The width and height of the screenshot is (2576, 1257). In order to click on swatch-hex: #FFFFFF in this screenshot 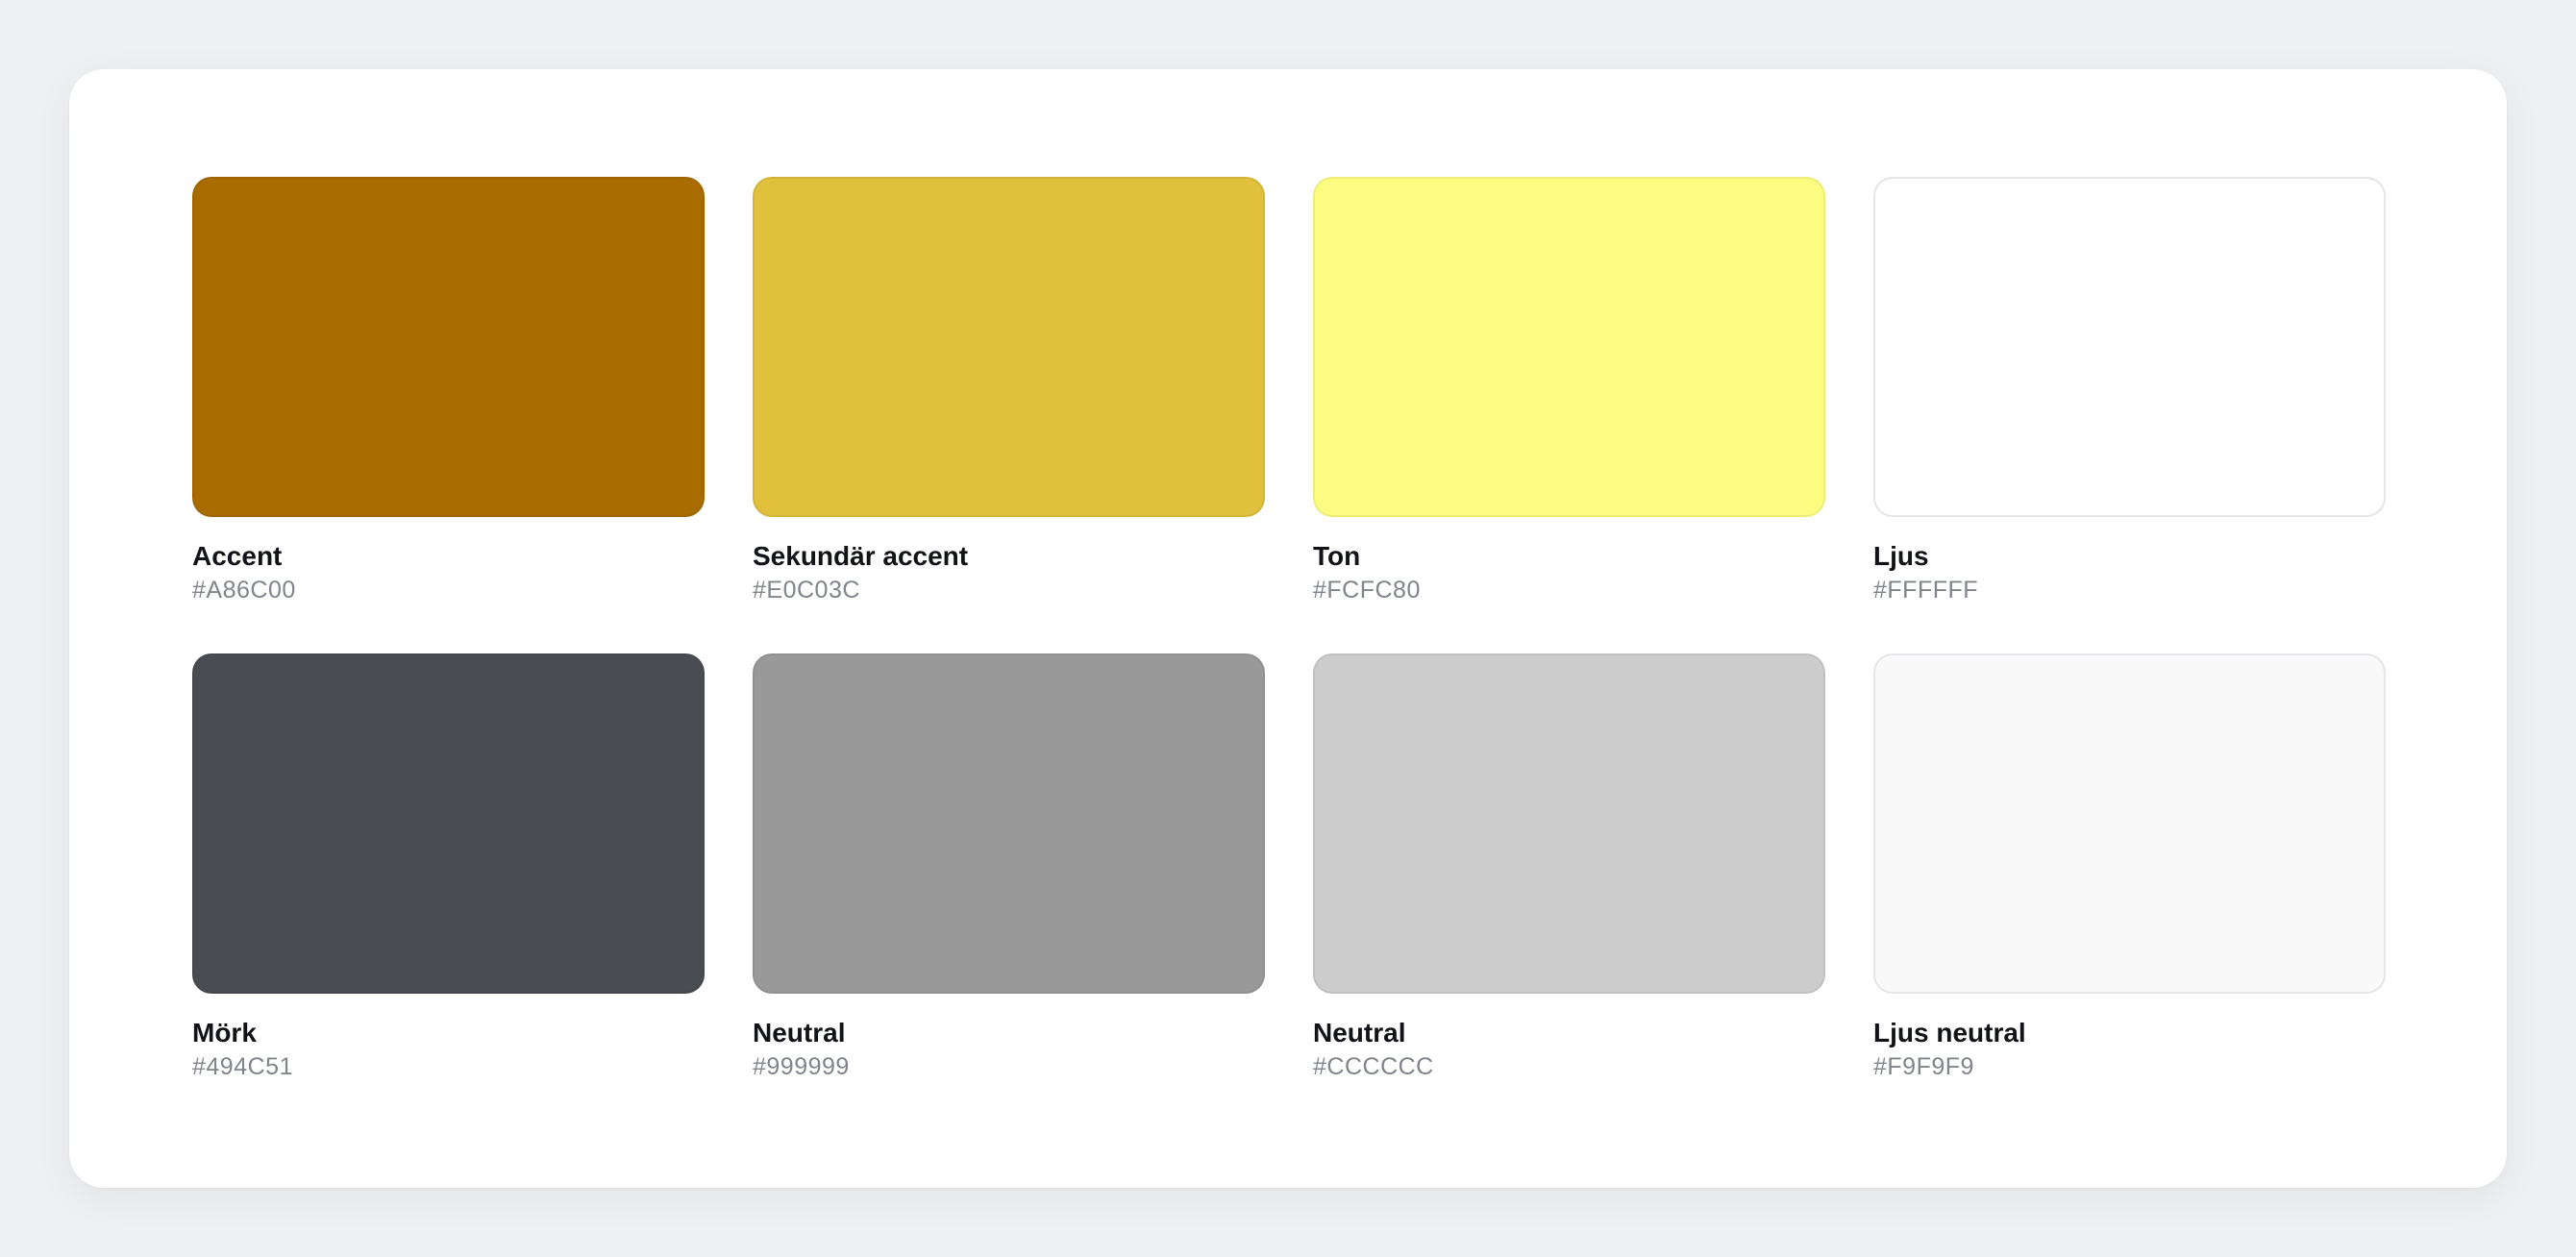, I will do `click(1926, 590)`.